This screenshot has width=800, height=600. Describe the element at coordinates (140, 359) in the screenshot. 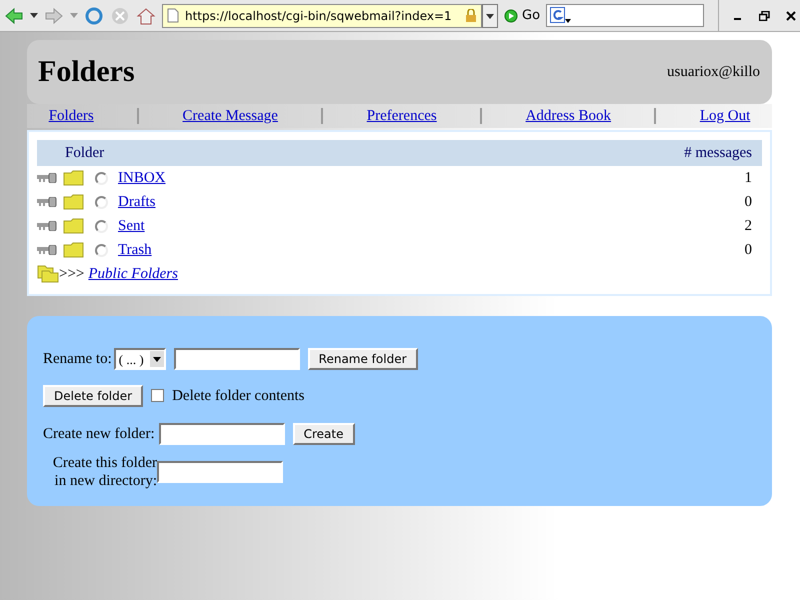

I see `folder-select: ( ... )` at that location.